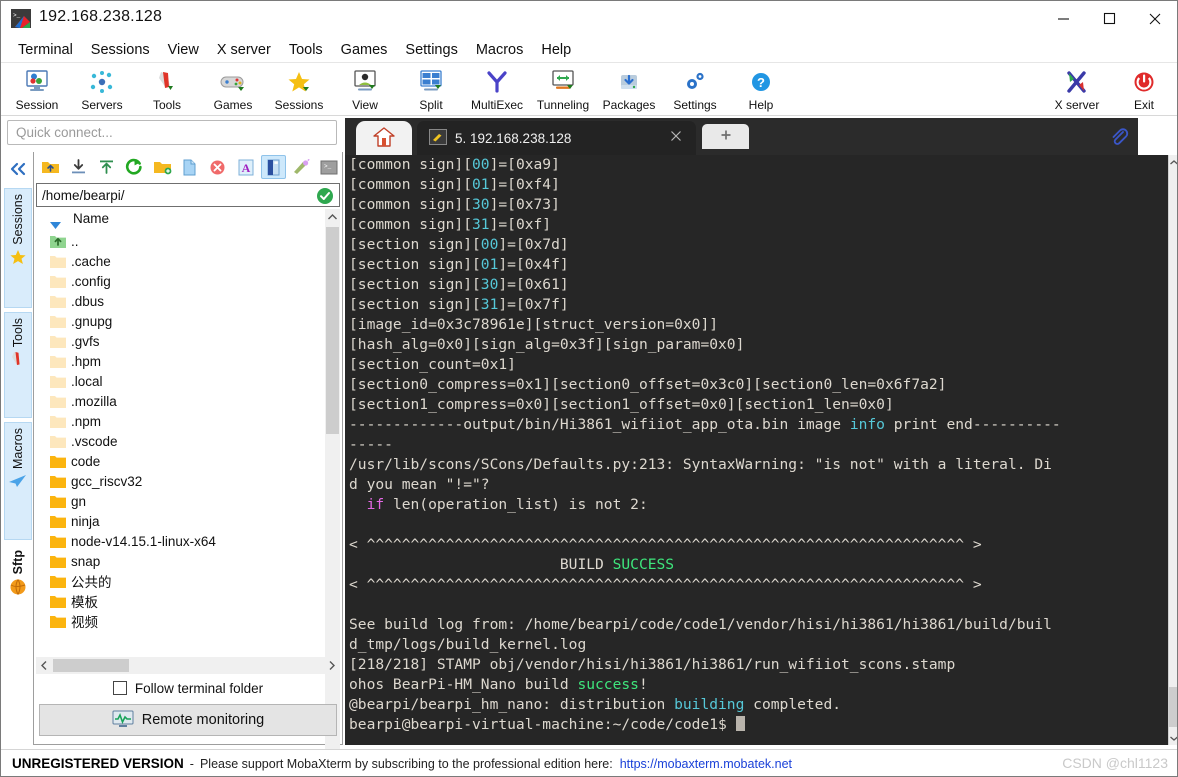 The width and height of the screenshot is (1178, 777). I want to click on new-tab-button, so click(725, 136).